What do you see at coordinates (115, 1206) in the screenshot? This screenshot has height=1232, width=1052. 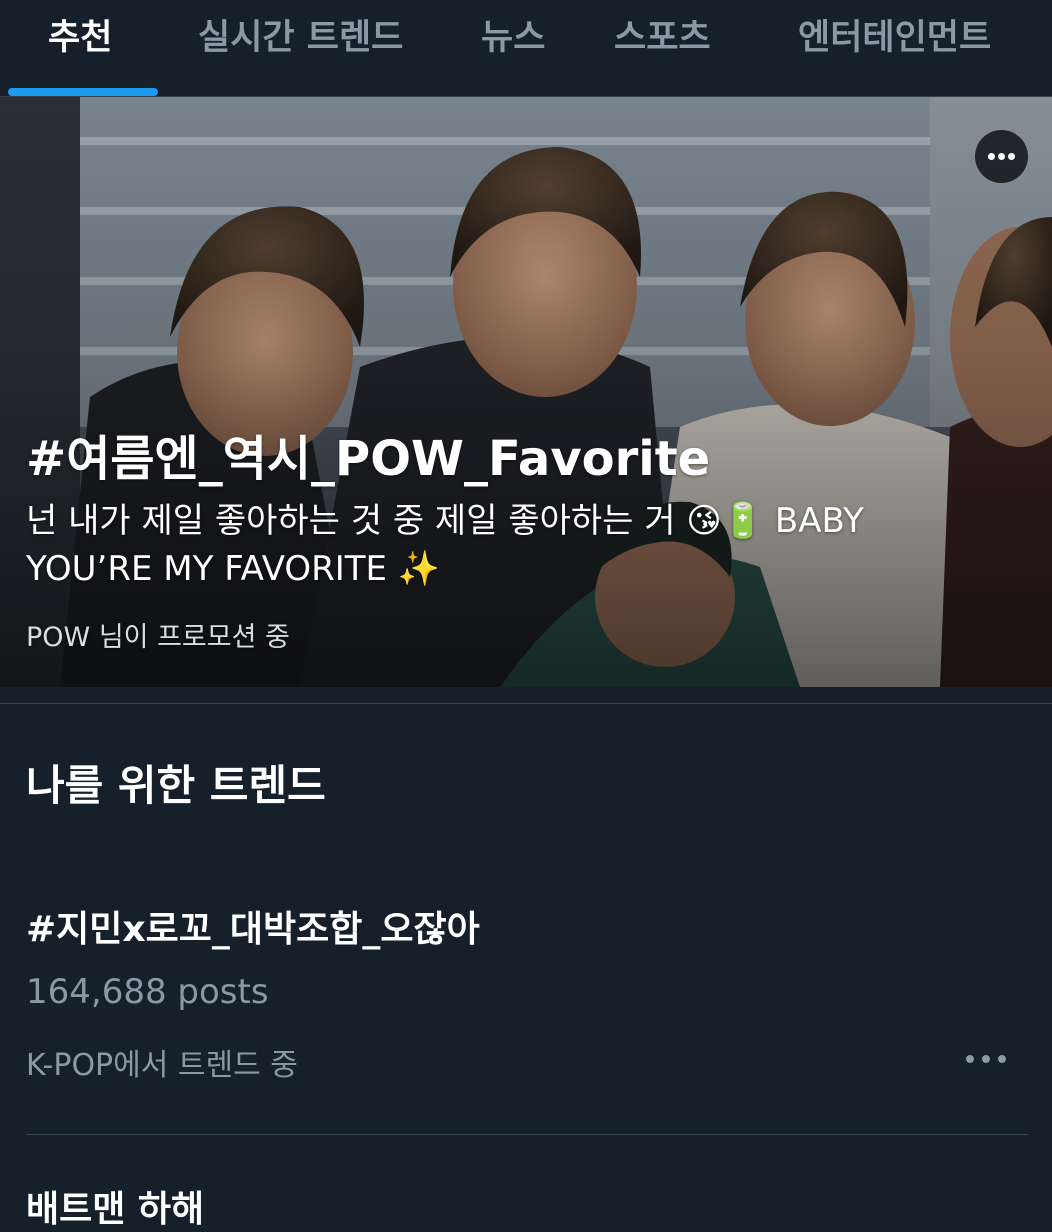 I see `next-trend-name-partial: 배트맨 하해` at bounding box center [115, 1206].